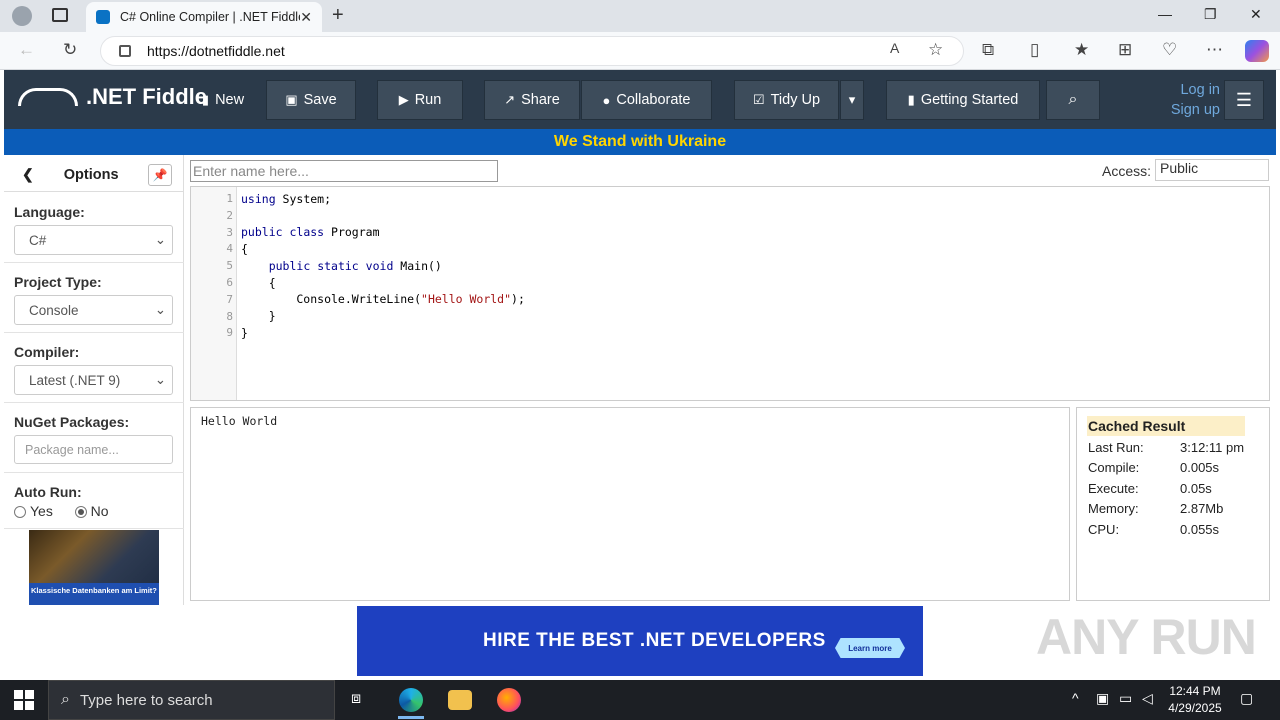  What do you see at coordinates (160, 175) in the screenshot?
I see `pin-icon: 📌` at bounding box center [160, 175].